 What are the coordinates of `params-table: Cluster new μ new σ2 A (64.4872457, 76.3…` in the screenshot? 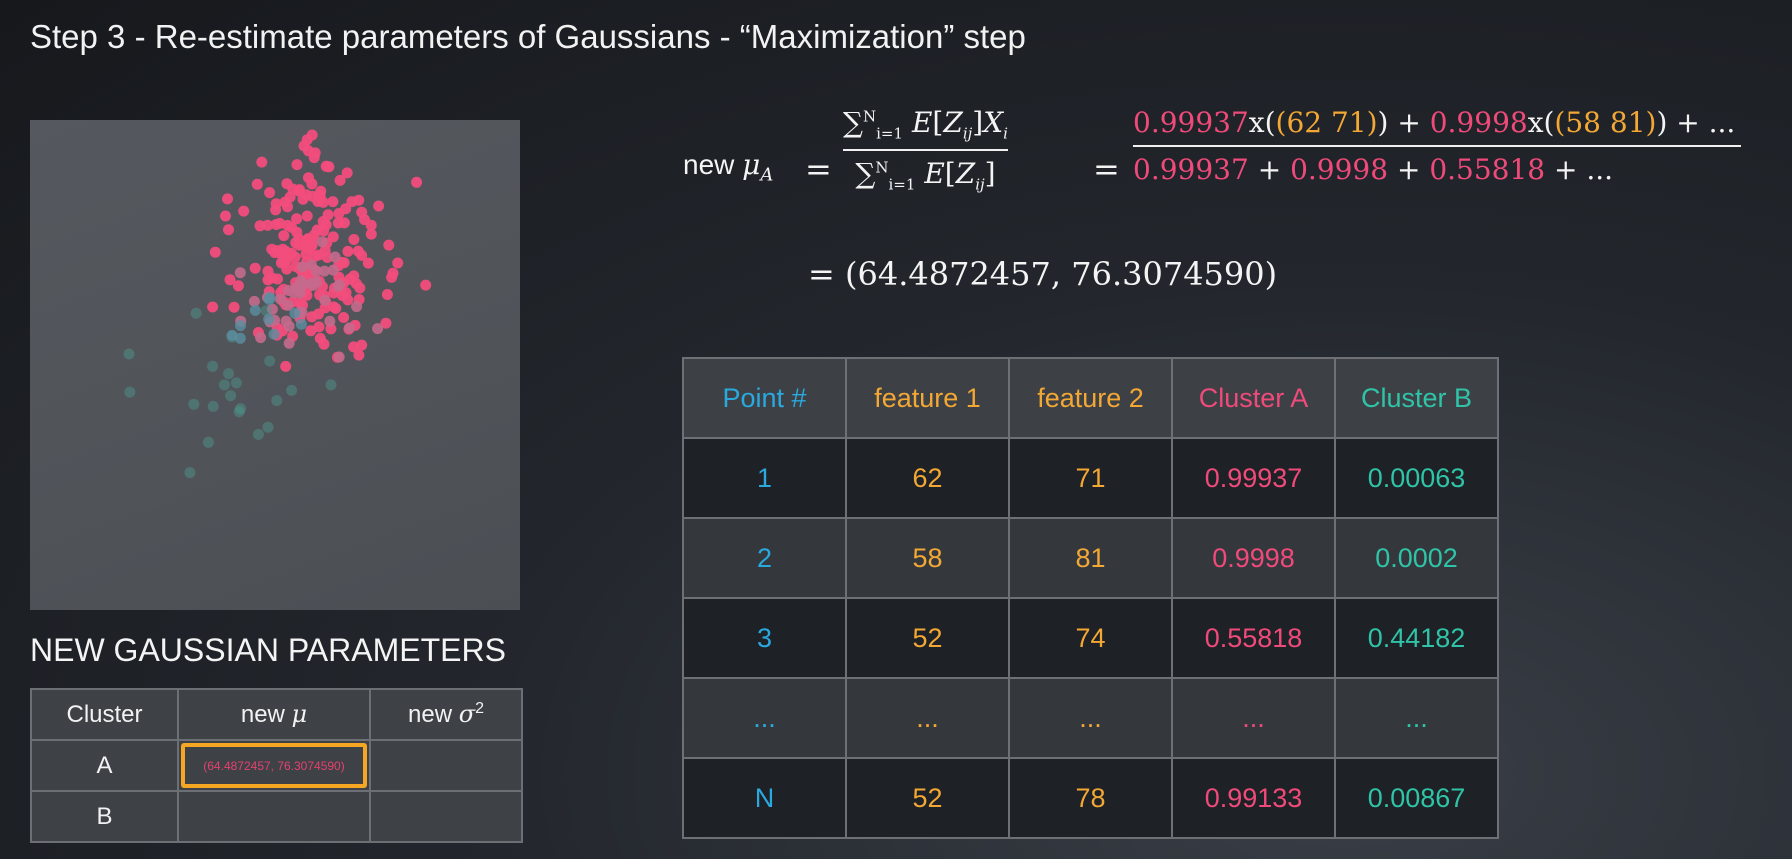 It's located at (276, 765).